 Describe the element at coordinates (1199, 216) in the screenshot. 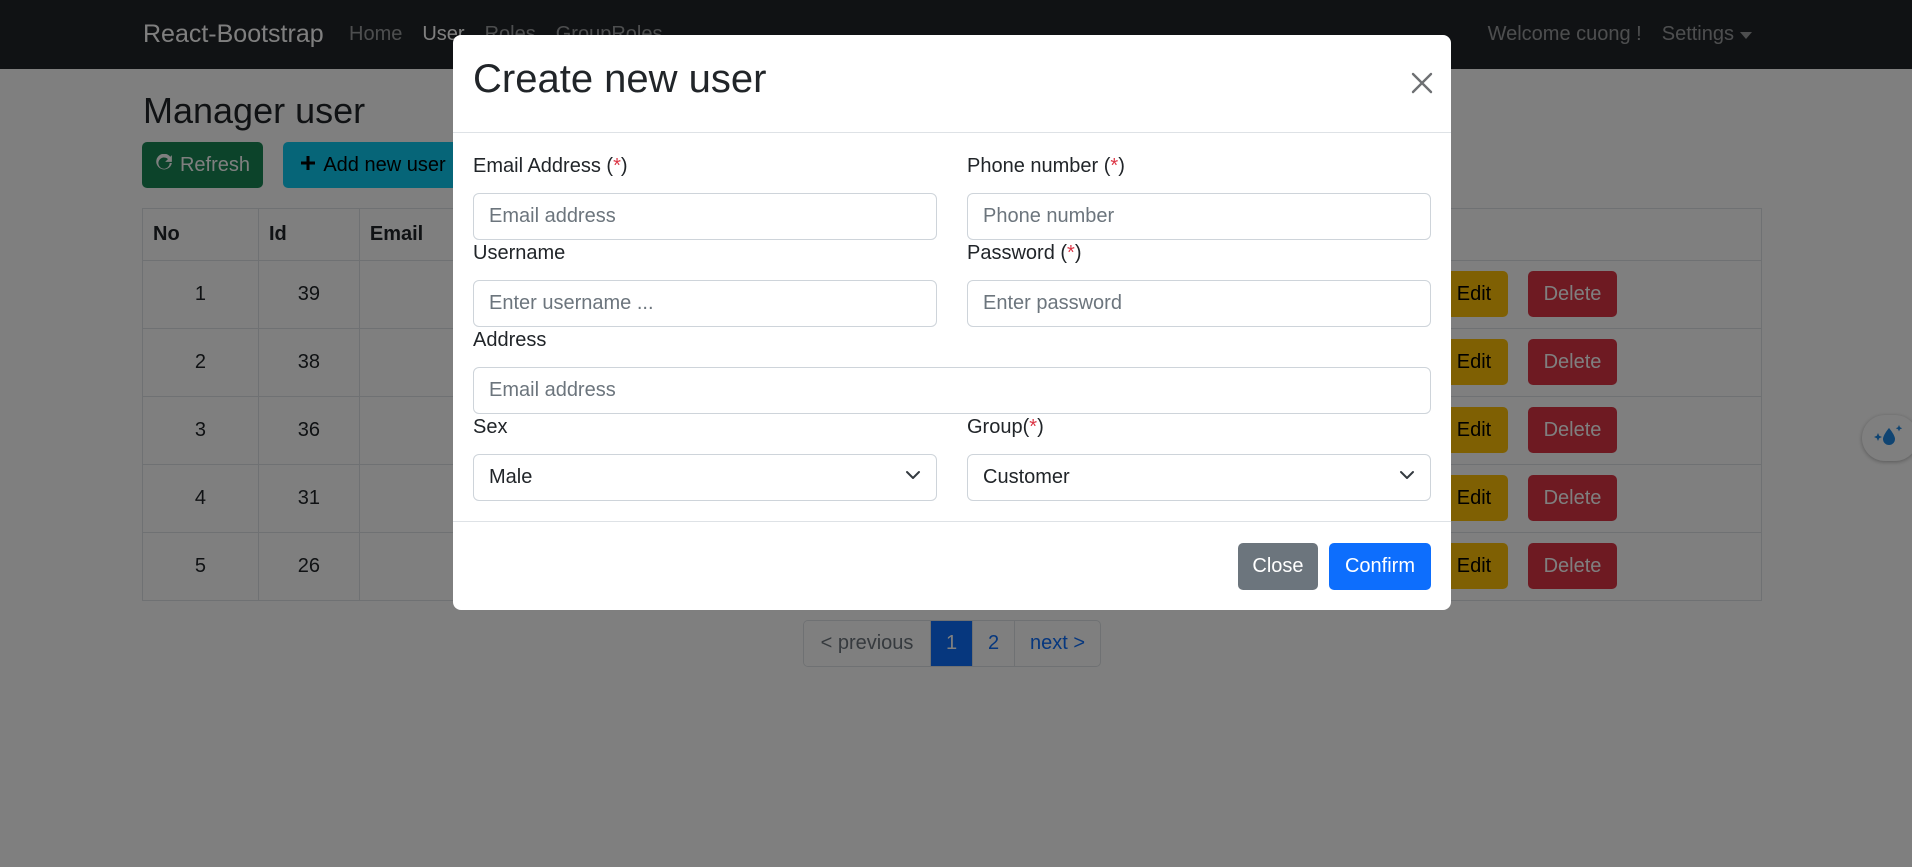

I see `phone-input` at that location.